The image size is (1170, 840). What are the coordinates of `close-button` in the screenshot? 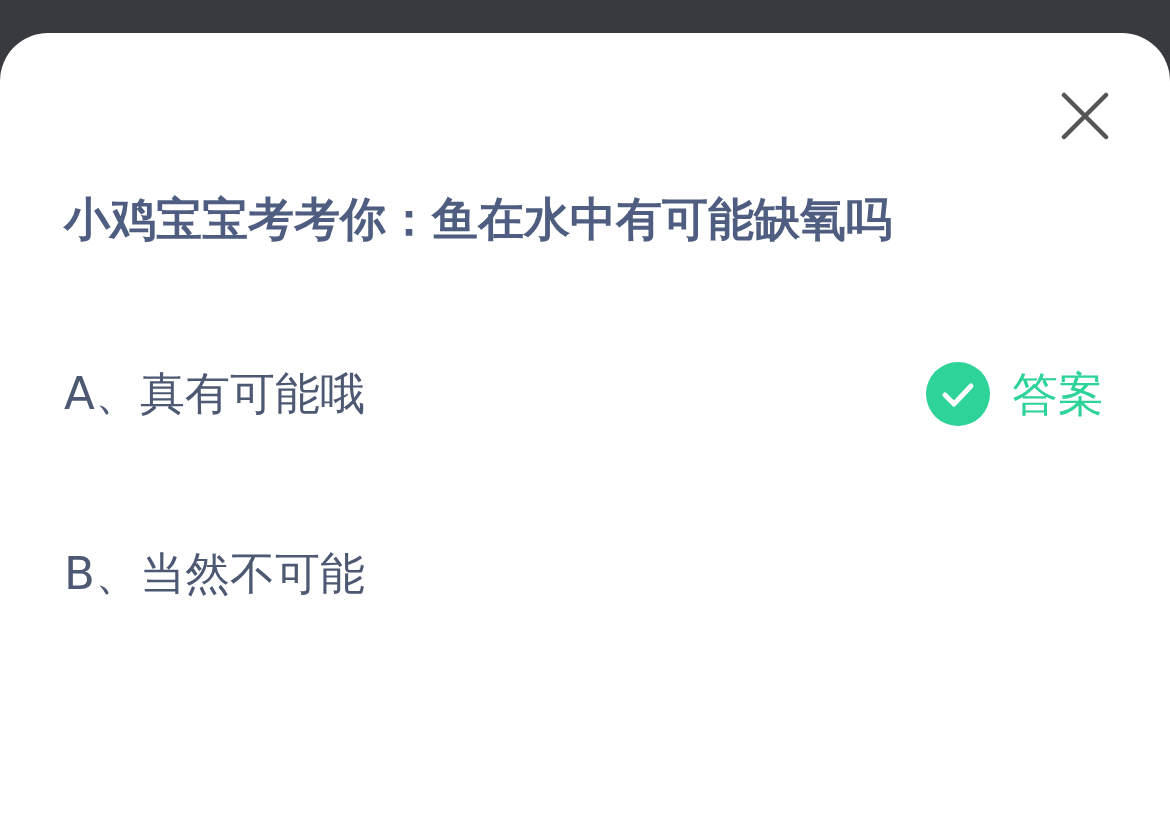 It's located at (1085, 116).